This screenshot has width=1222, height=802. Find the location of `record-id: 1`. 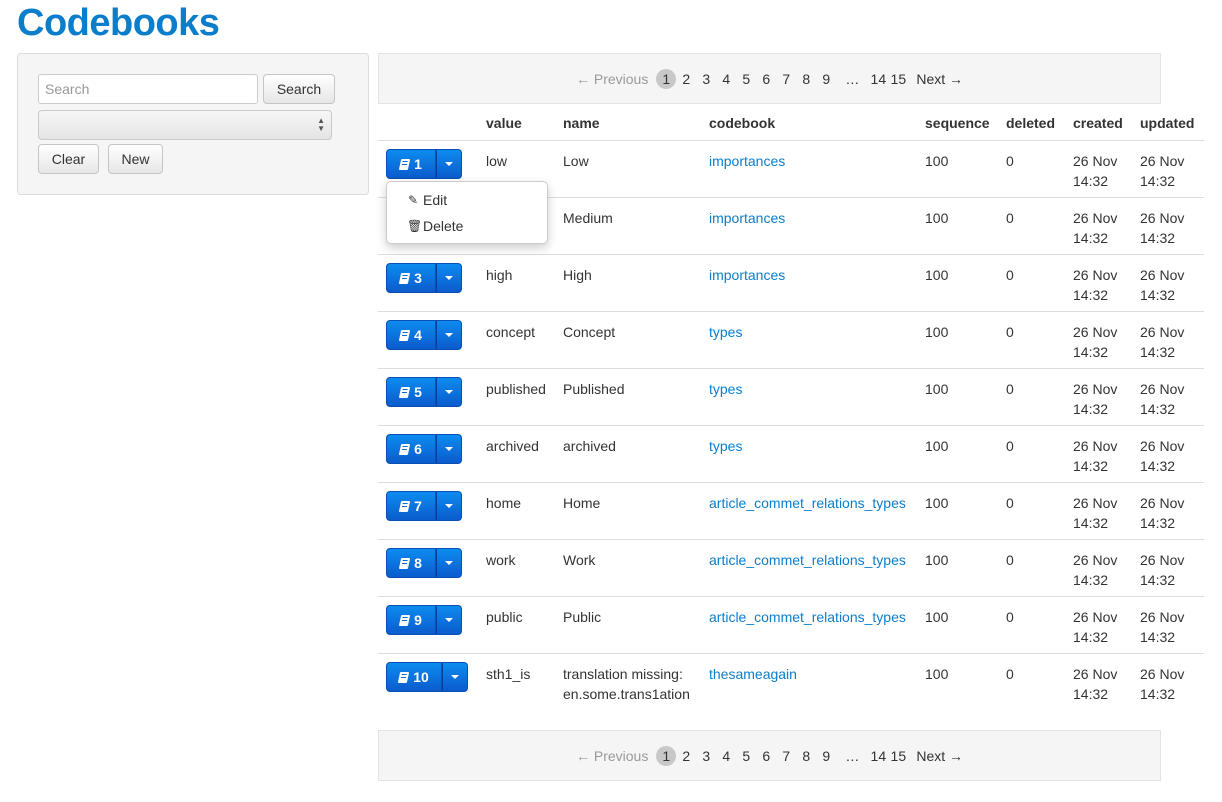

record-id: 1 is located at coordinates (418, 164).